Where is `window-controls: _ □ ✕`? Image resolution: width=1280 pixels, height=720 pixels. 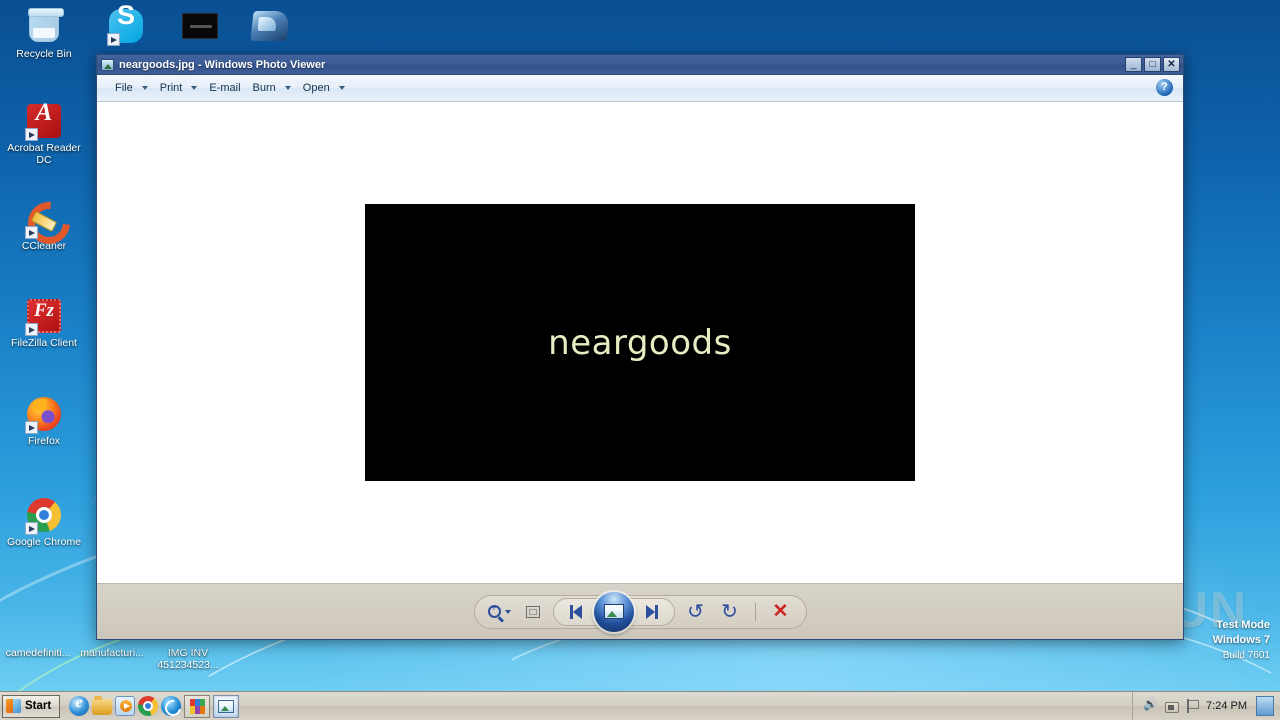
window-controls: _ □ ✕ is located at coordinates (1152, 64).